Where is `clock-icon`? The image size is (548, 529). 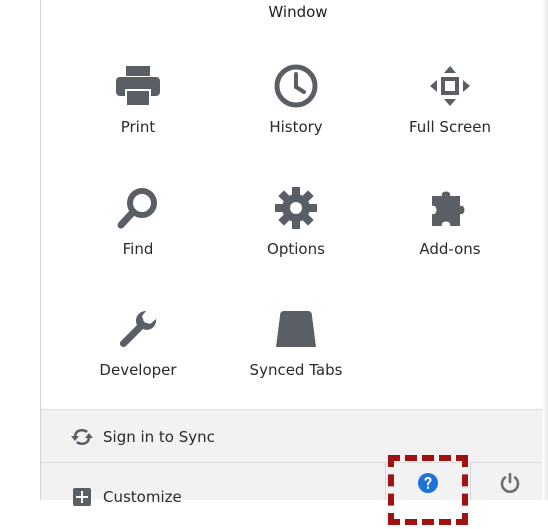
clock-icon is located at coordinates (296, 86).